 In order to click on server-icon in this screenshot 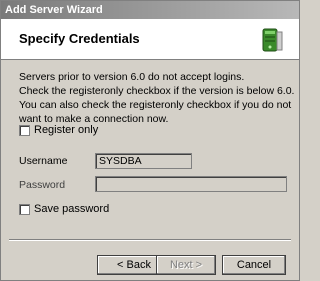, I will do `click(271, 40)`.